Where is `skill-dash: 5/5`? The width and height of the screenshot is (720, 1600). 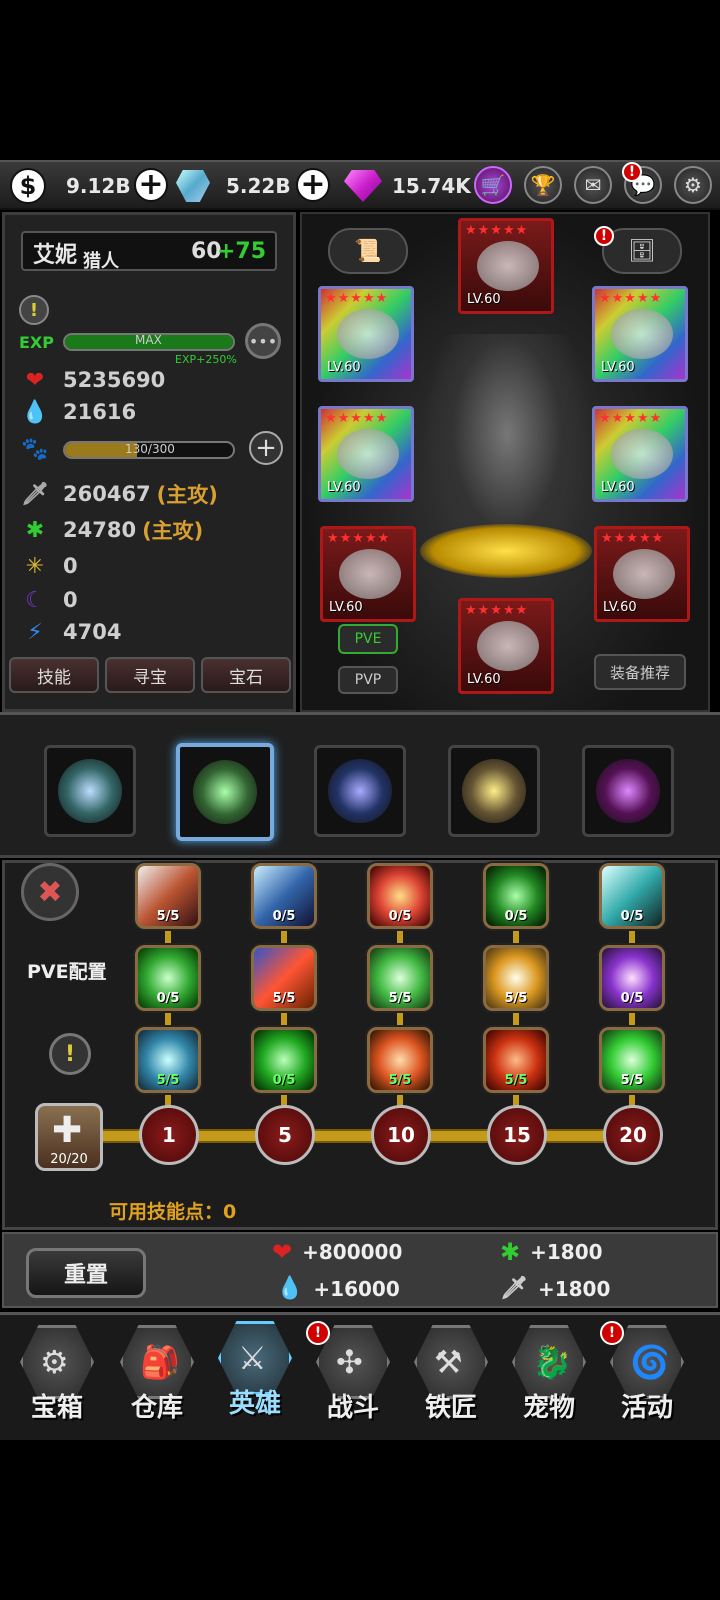
skill-dash: 5/5 is located at coordinates (168, 1060).